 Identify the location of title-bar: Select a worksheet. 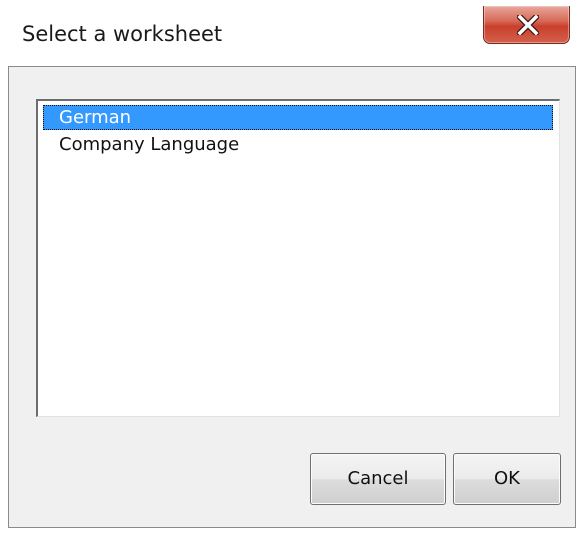
(292, 33).